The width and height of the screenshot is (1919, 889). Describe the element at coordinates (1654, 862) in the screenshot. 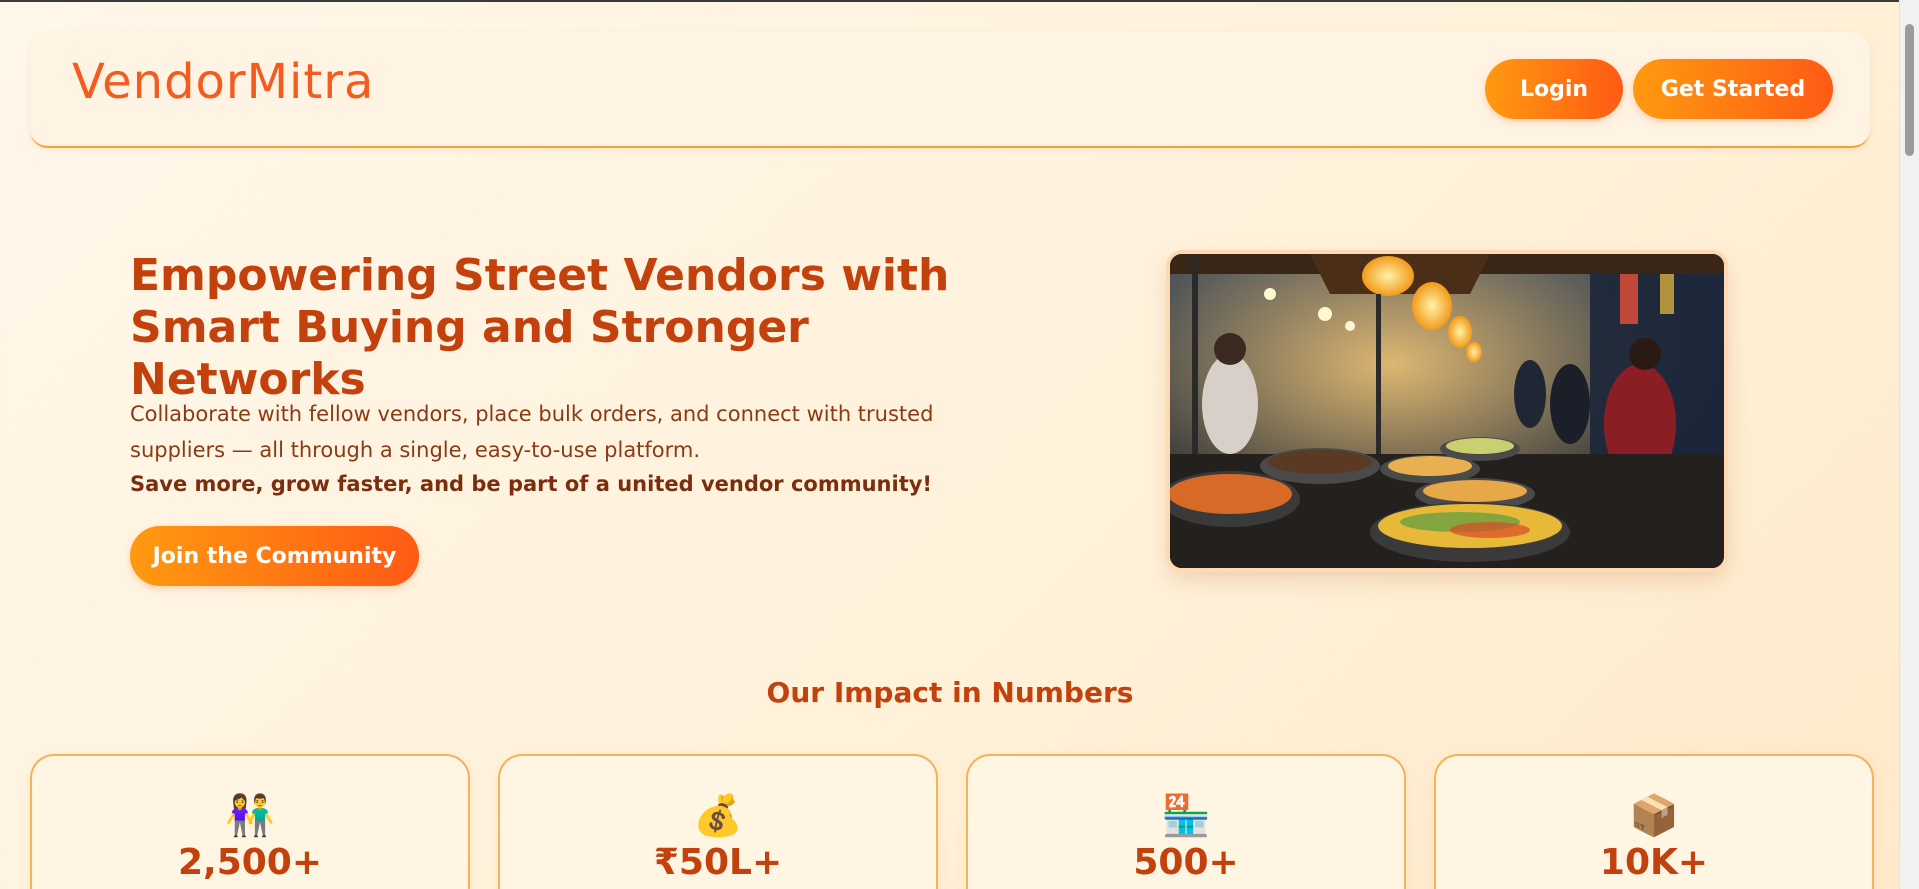

I see `stat-value: 10K+` at that location.